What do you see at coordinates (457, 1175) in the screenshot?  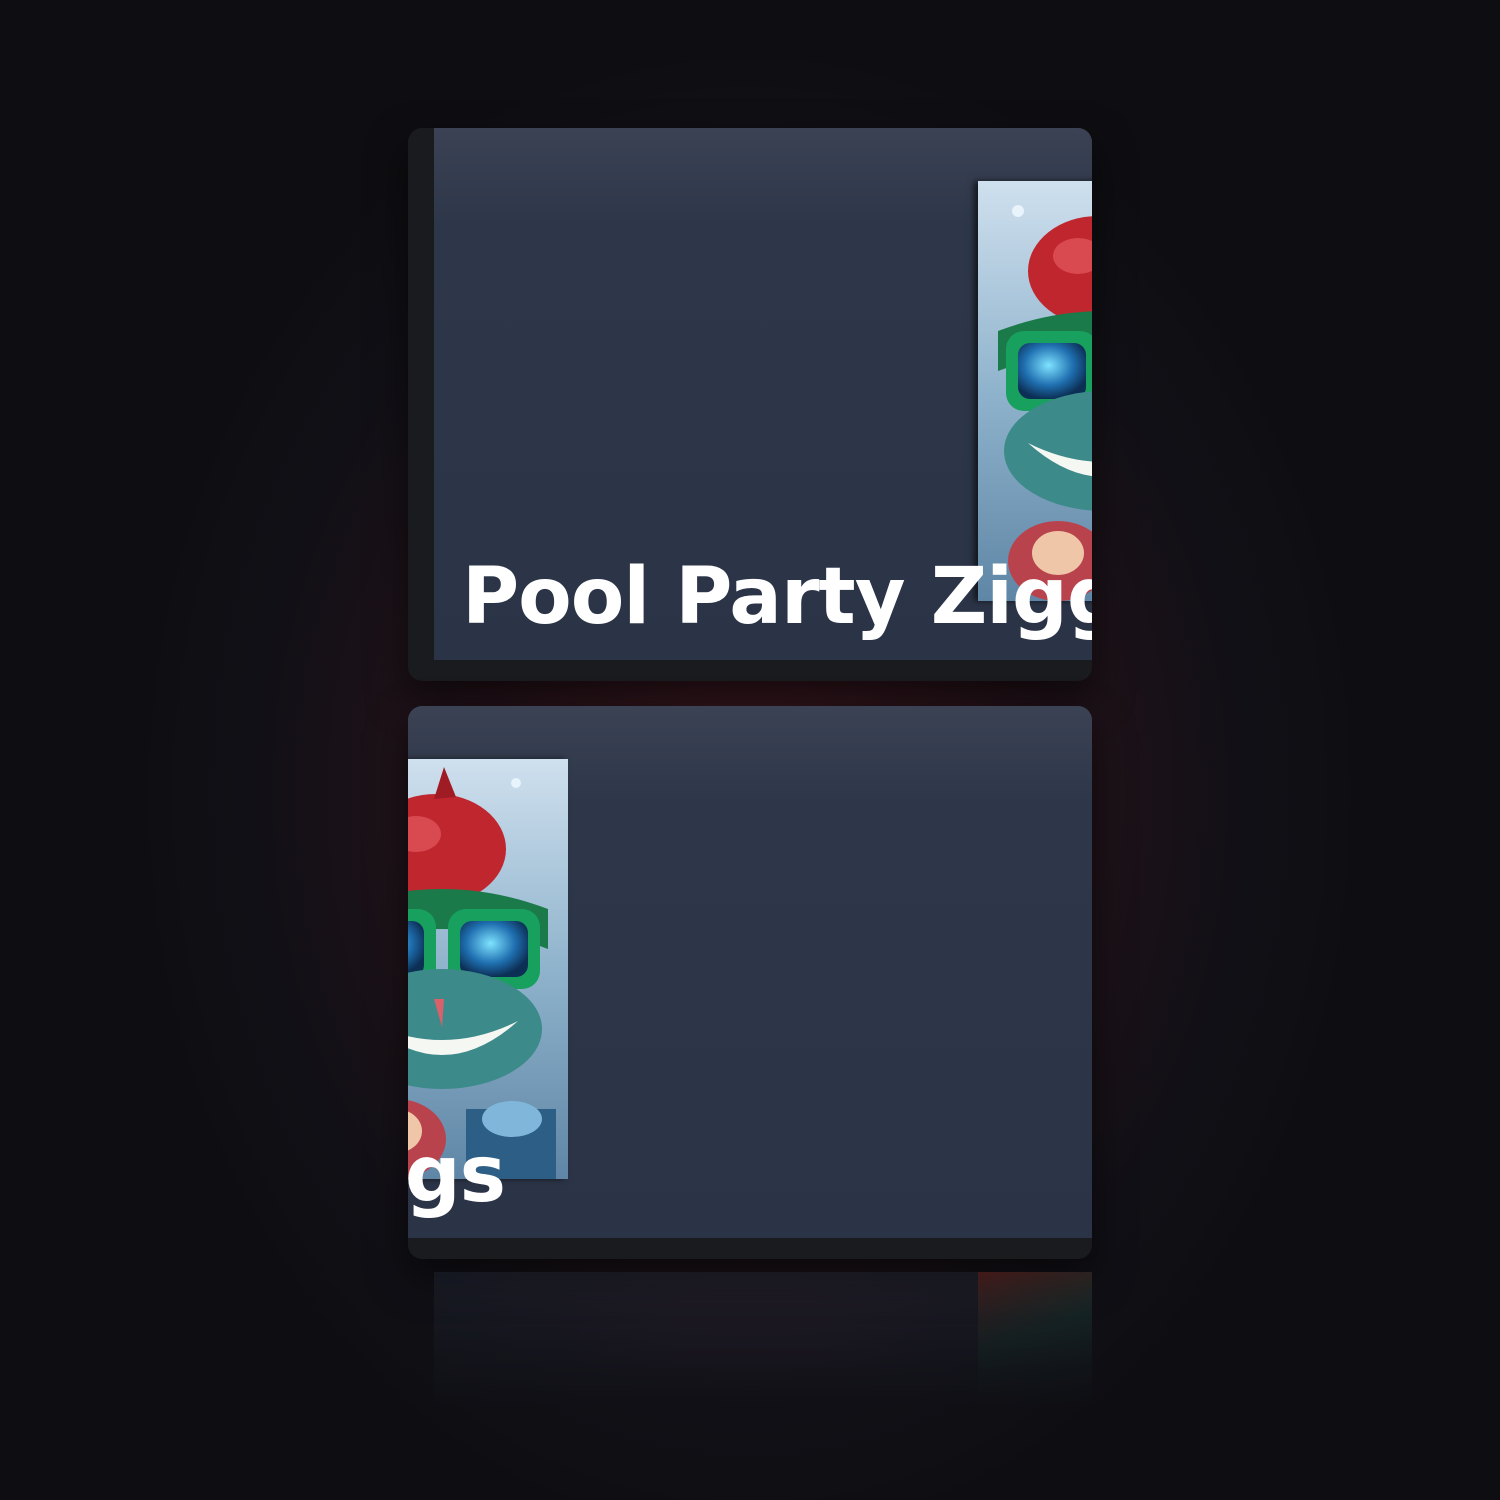 I see `skin-title-continued: Pool Party Ziggs` at bounding box center [457, 1175].